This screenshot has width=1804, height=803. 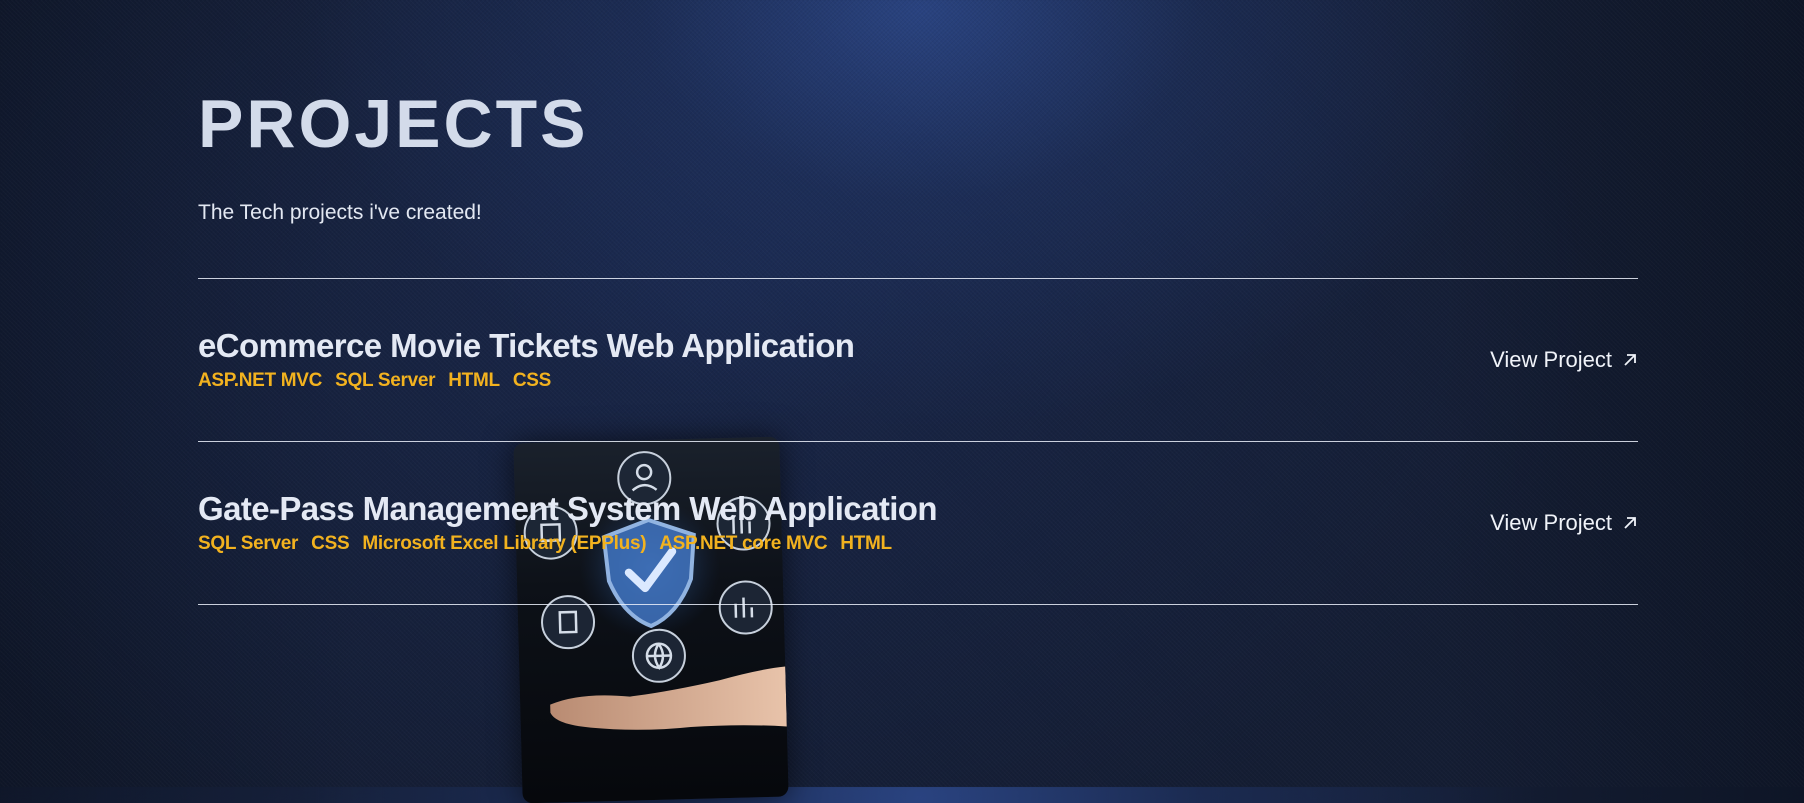 I want to click on tag: Microsoft Excel Library (EPPlus), so click(x=504, y=543).